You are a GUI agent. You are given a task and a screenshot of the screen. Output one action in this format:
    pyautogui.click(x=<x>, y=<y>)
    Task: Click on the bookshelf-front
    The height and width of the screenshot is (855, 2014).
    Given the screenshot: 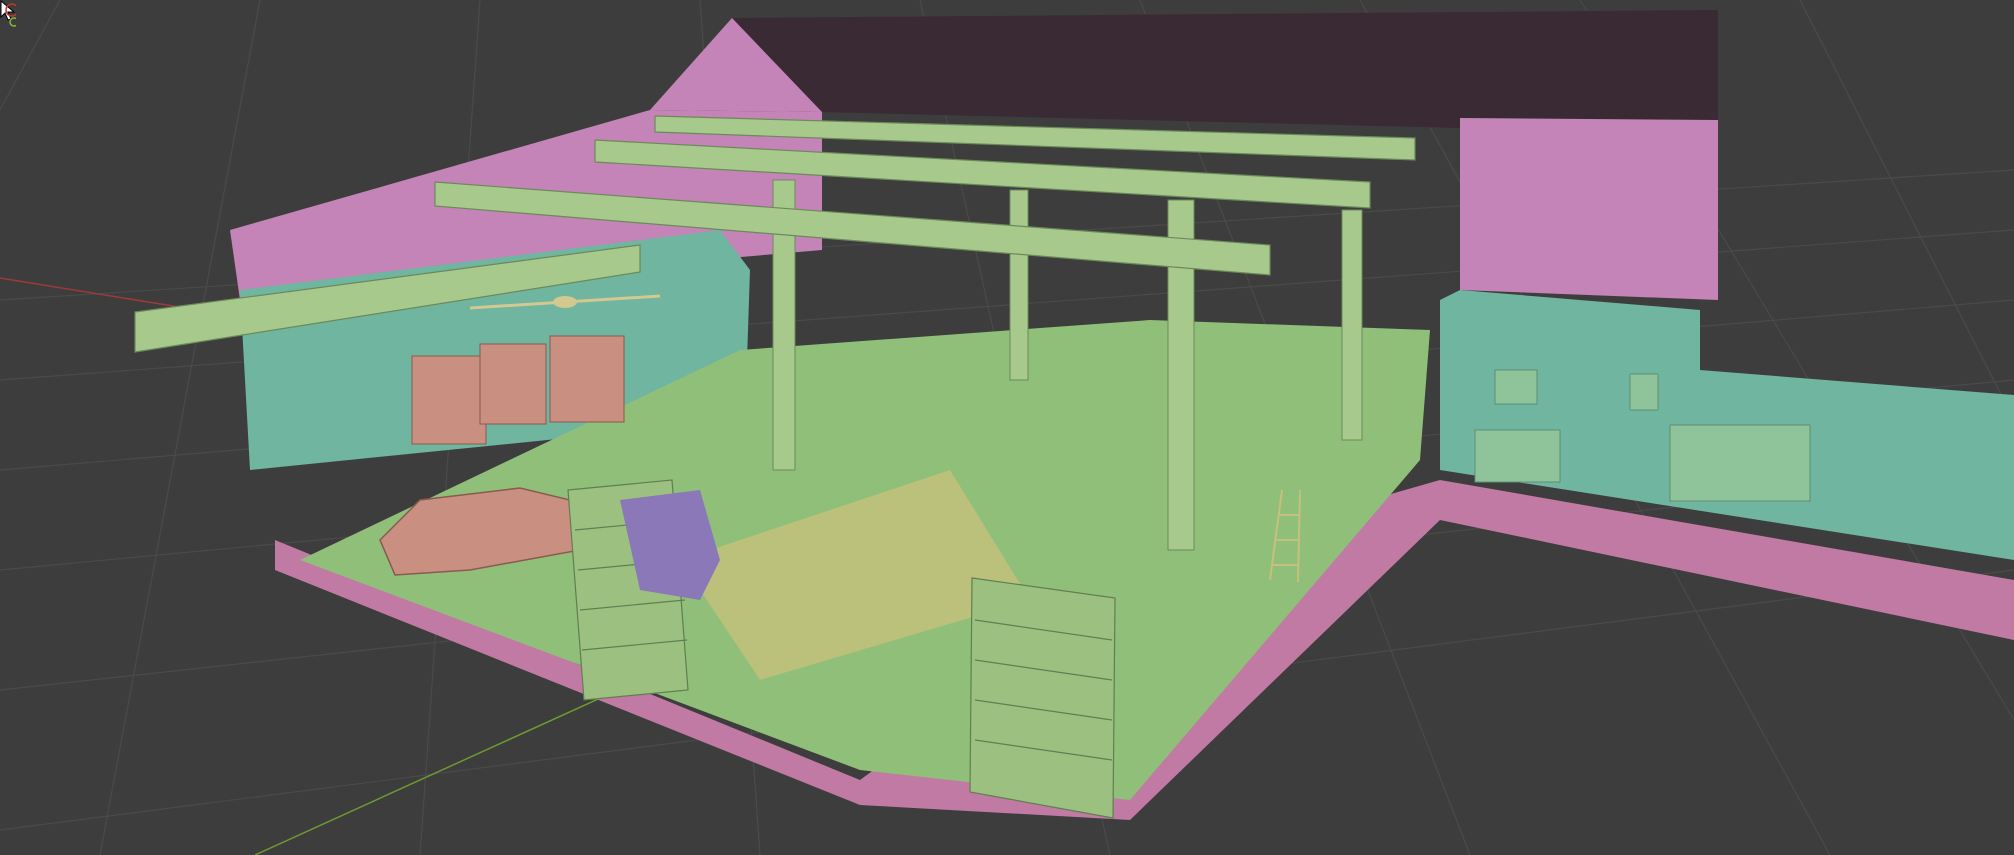 What is the action you would take?
    pyautogui.click(x=1042, y=698)
    